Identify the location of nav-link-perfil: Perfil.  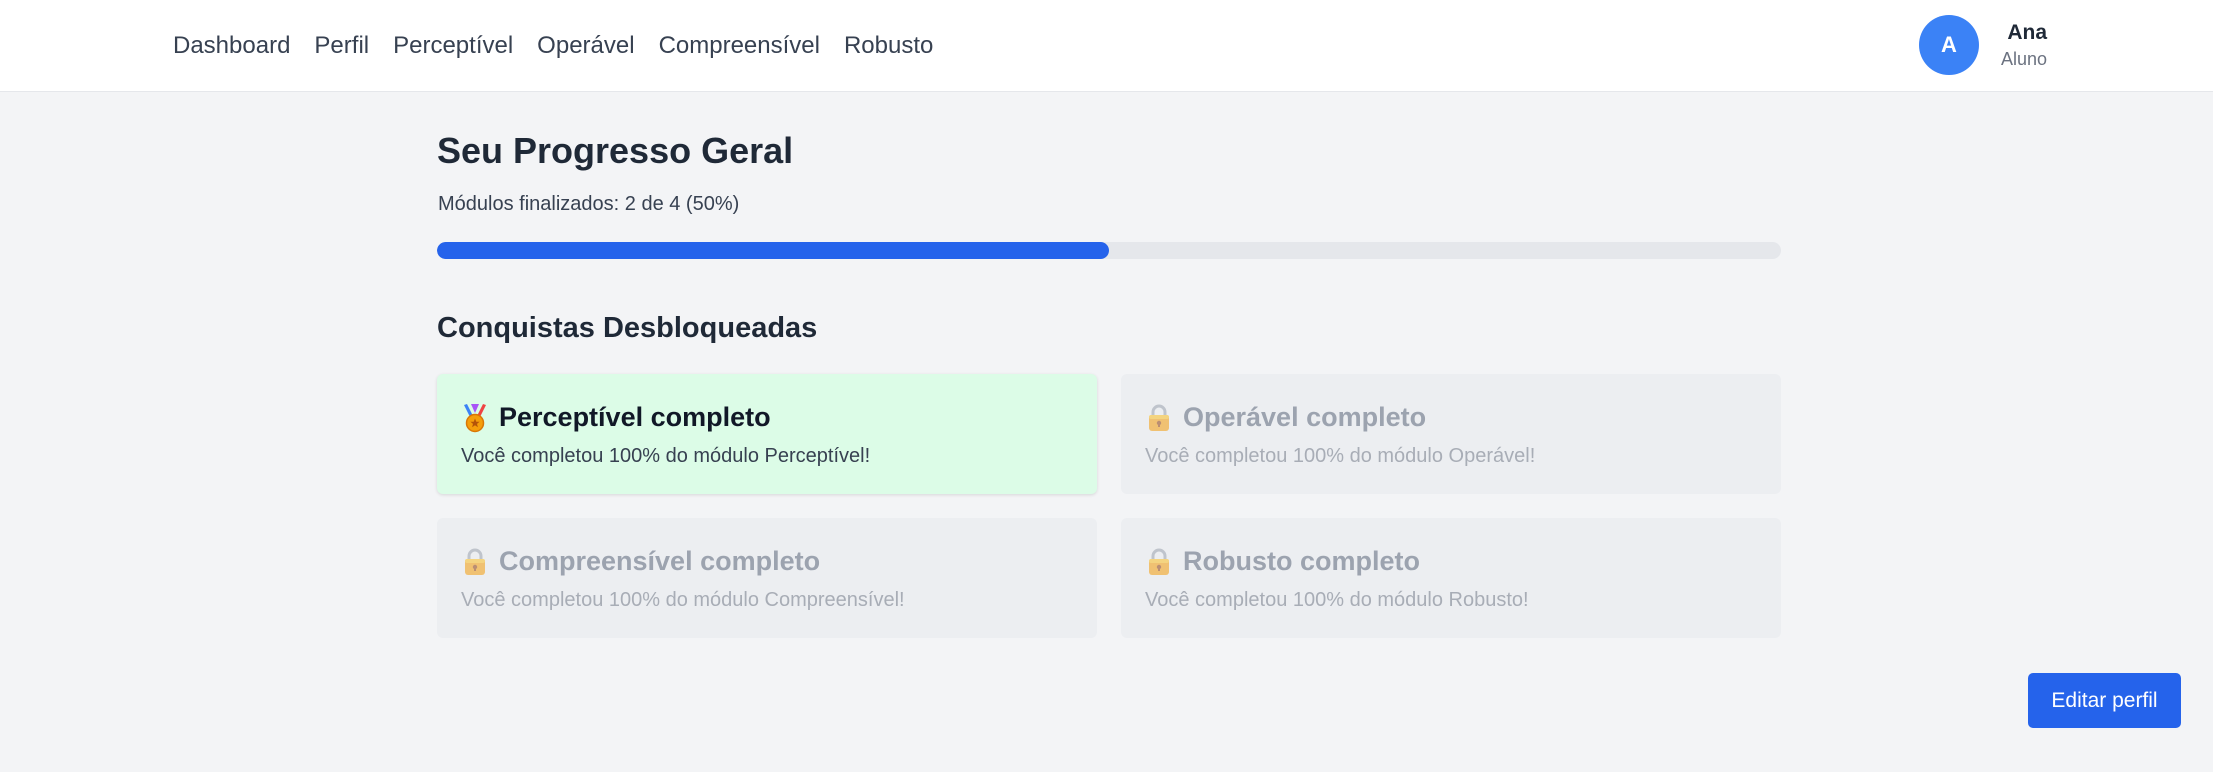
(341, 46).